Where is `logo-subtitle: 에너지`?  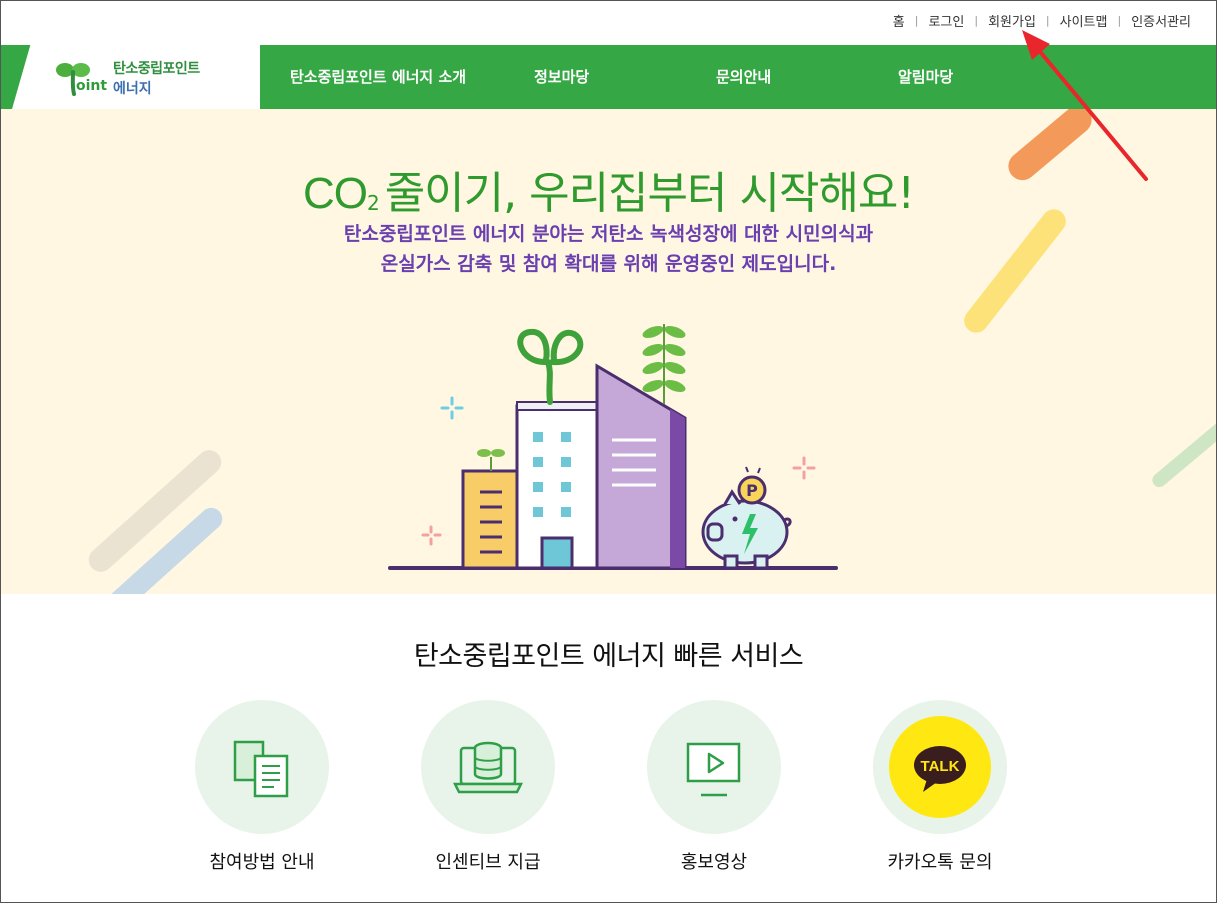
logo-subtitle: 에너지 is located at coordinates (132, 88).